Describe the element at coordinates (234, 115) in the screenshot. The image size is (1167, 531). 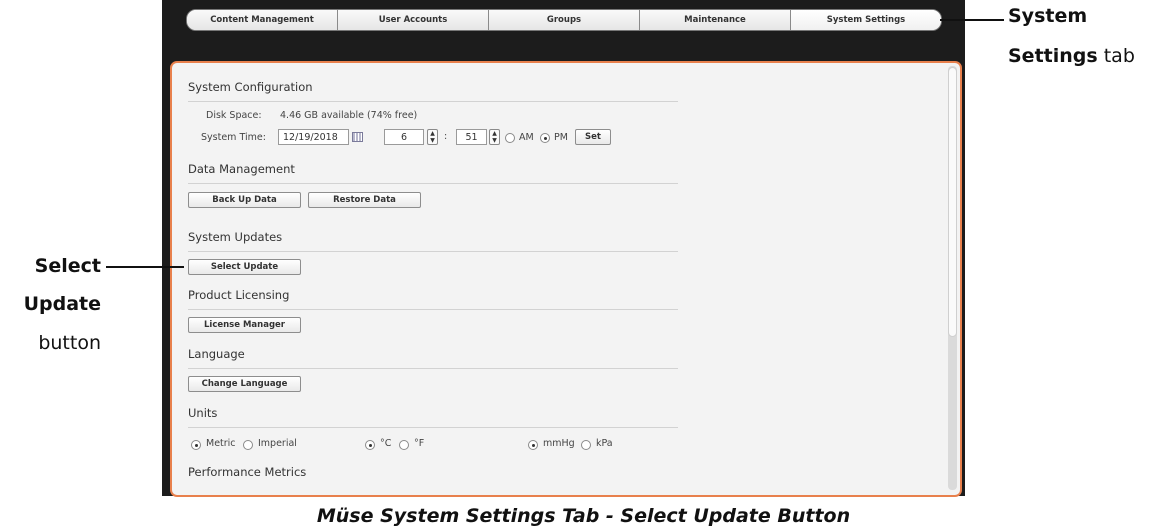
I see `disk-space-label: Disk Space:` at that location.